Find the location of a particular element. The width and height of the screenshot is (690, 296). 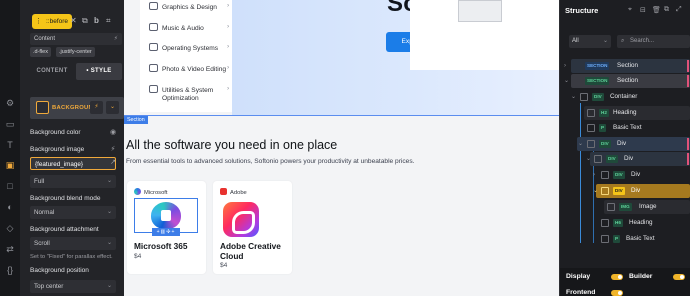

microsoft-icon is located at coordinates (137, 191).